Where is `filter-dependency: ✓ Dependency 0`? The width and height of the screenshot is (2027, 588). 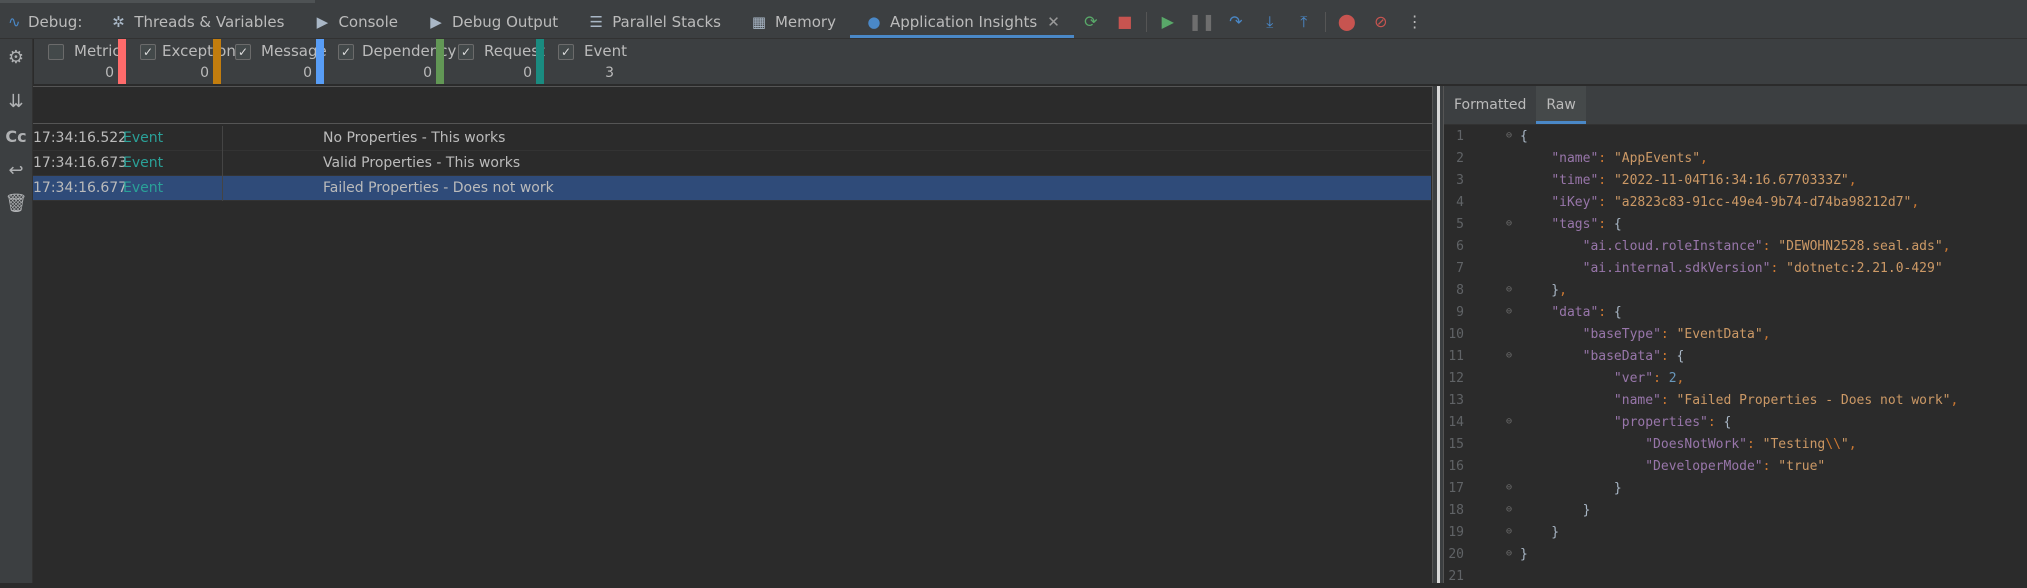
filter-dependency: ✓ Dependency 0 is located at coordinates (390, 61).